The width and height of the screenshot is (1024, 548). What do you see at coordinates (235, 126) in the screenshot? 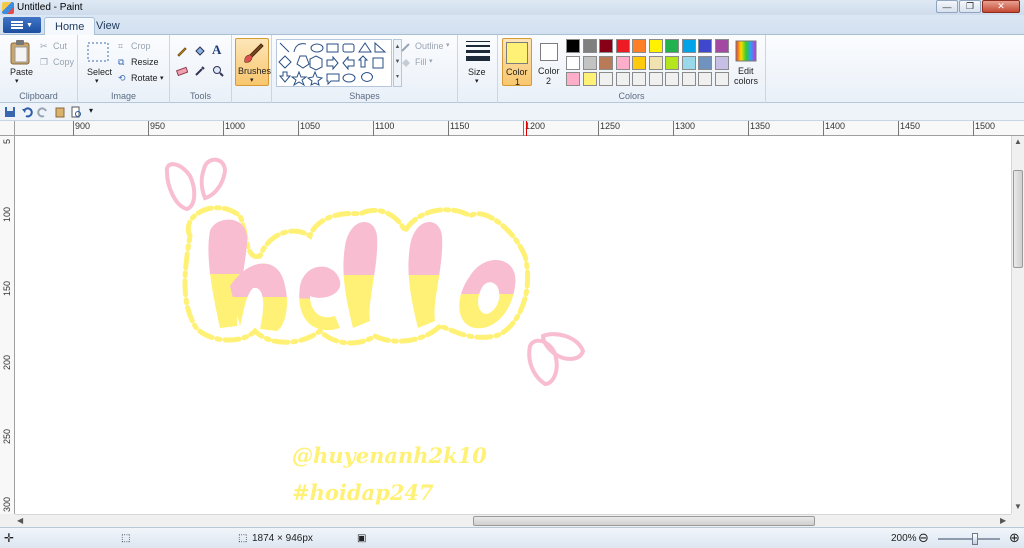
I see `ruler-tick-label: 1000` at bounding box center [235, 126].